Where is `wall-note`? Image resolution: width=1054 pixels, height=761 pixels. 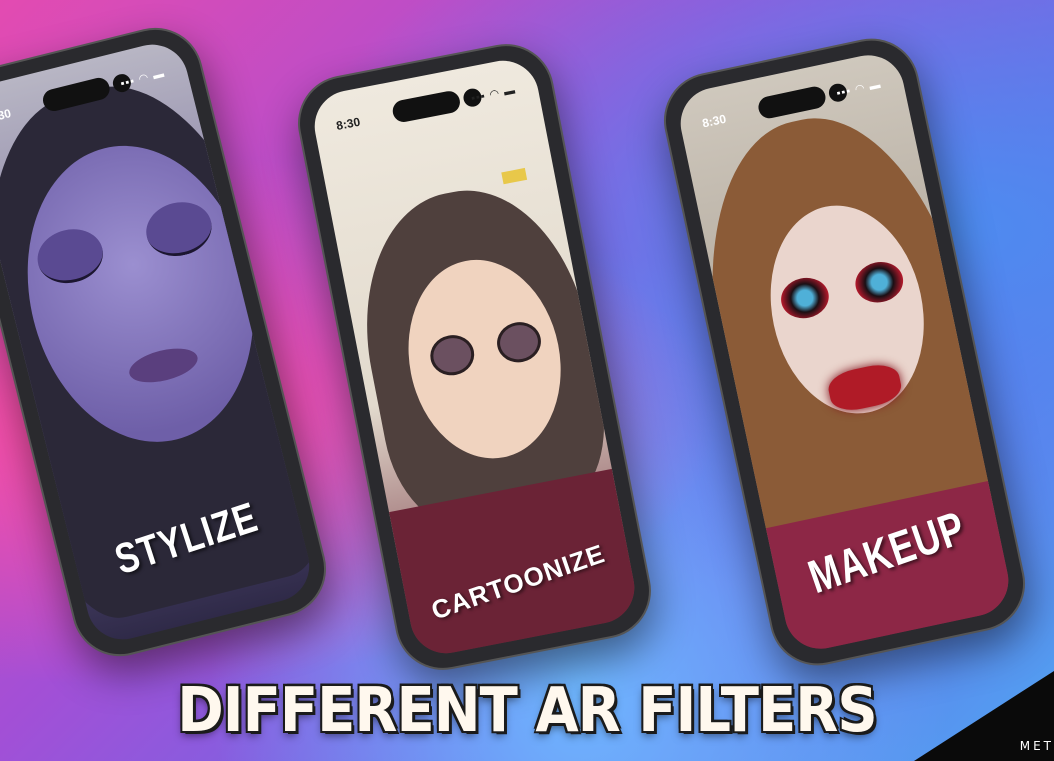 wall-note is located at coordinates (514, 176).